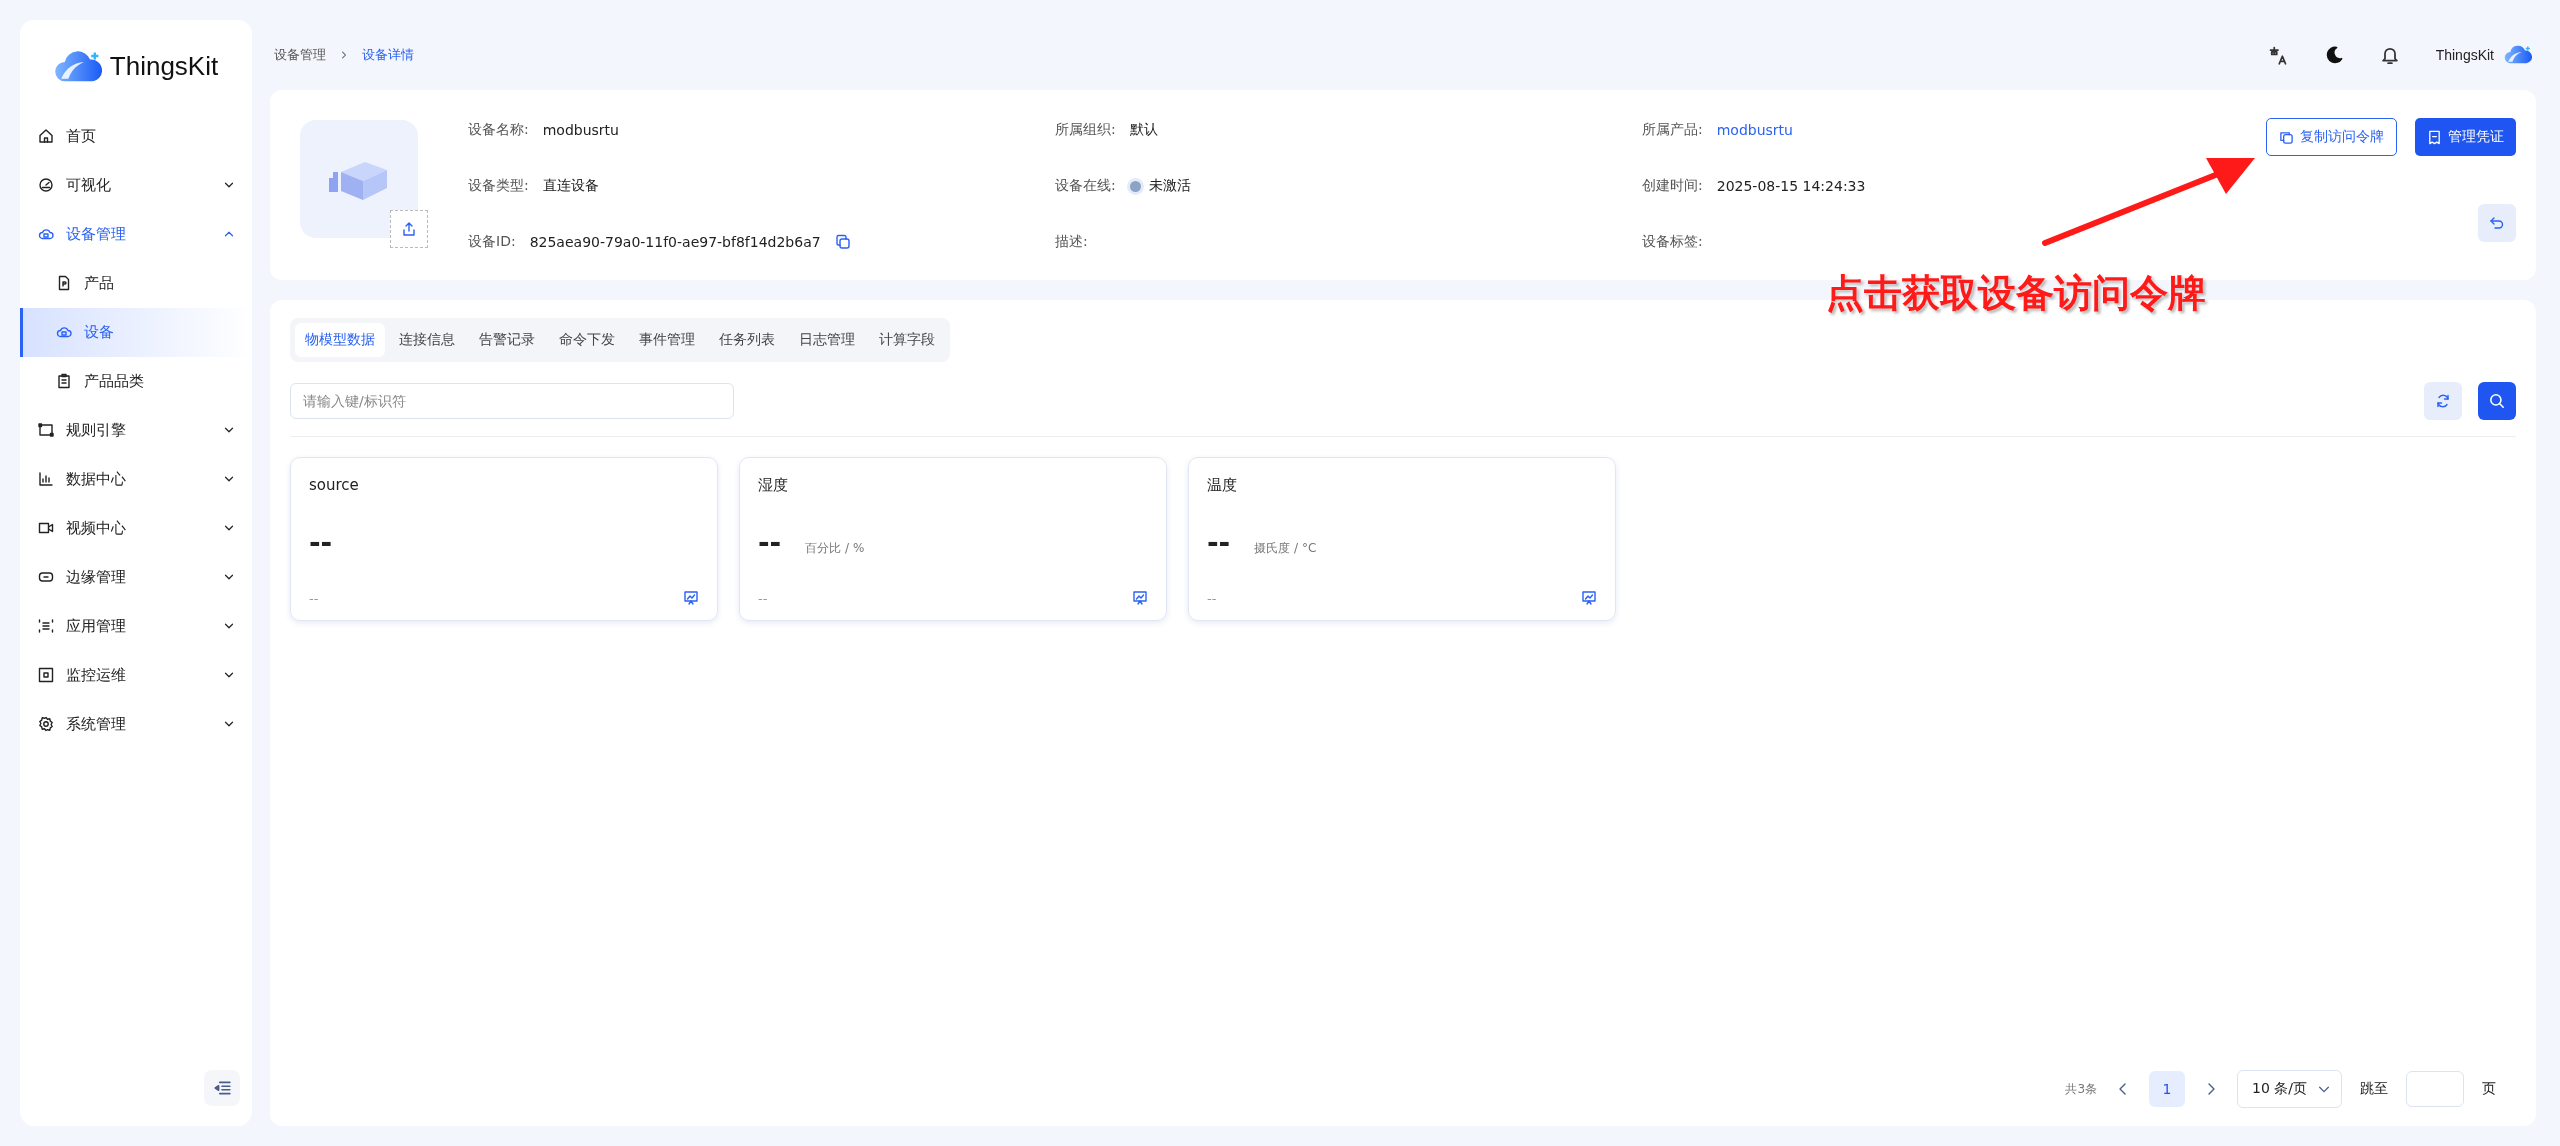 This screenshot has height=1146, width=2560. Describe the element at coordinates (827, 340) in the screenshot. I see `tab: 日志管理` at that location.